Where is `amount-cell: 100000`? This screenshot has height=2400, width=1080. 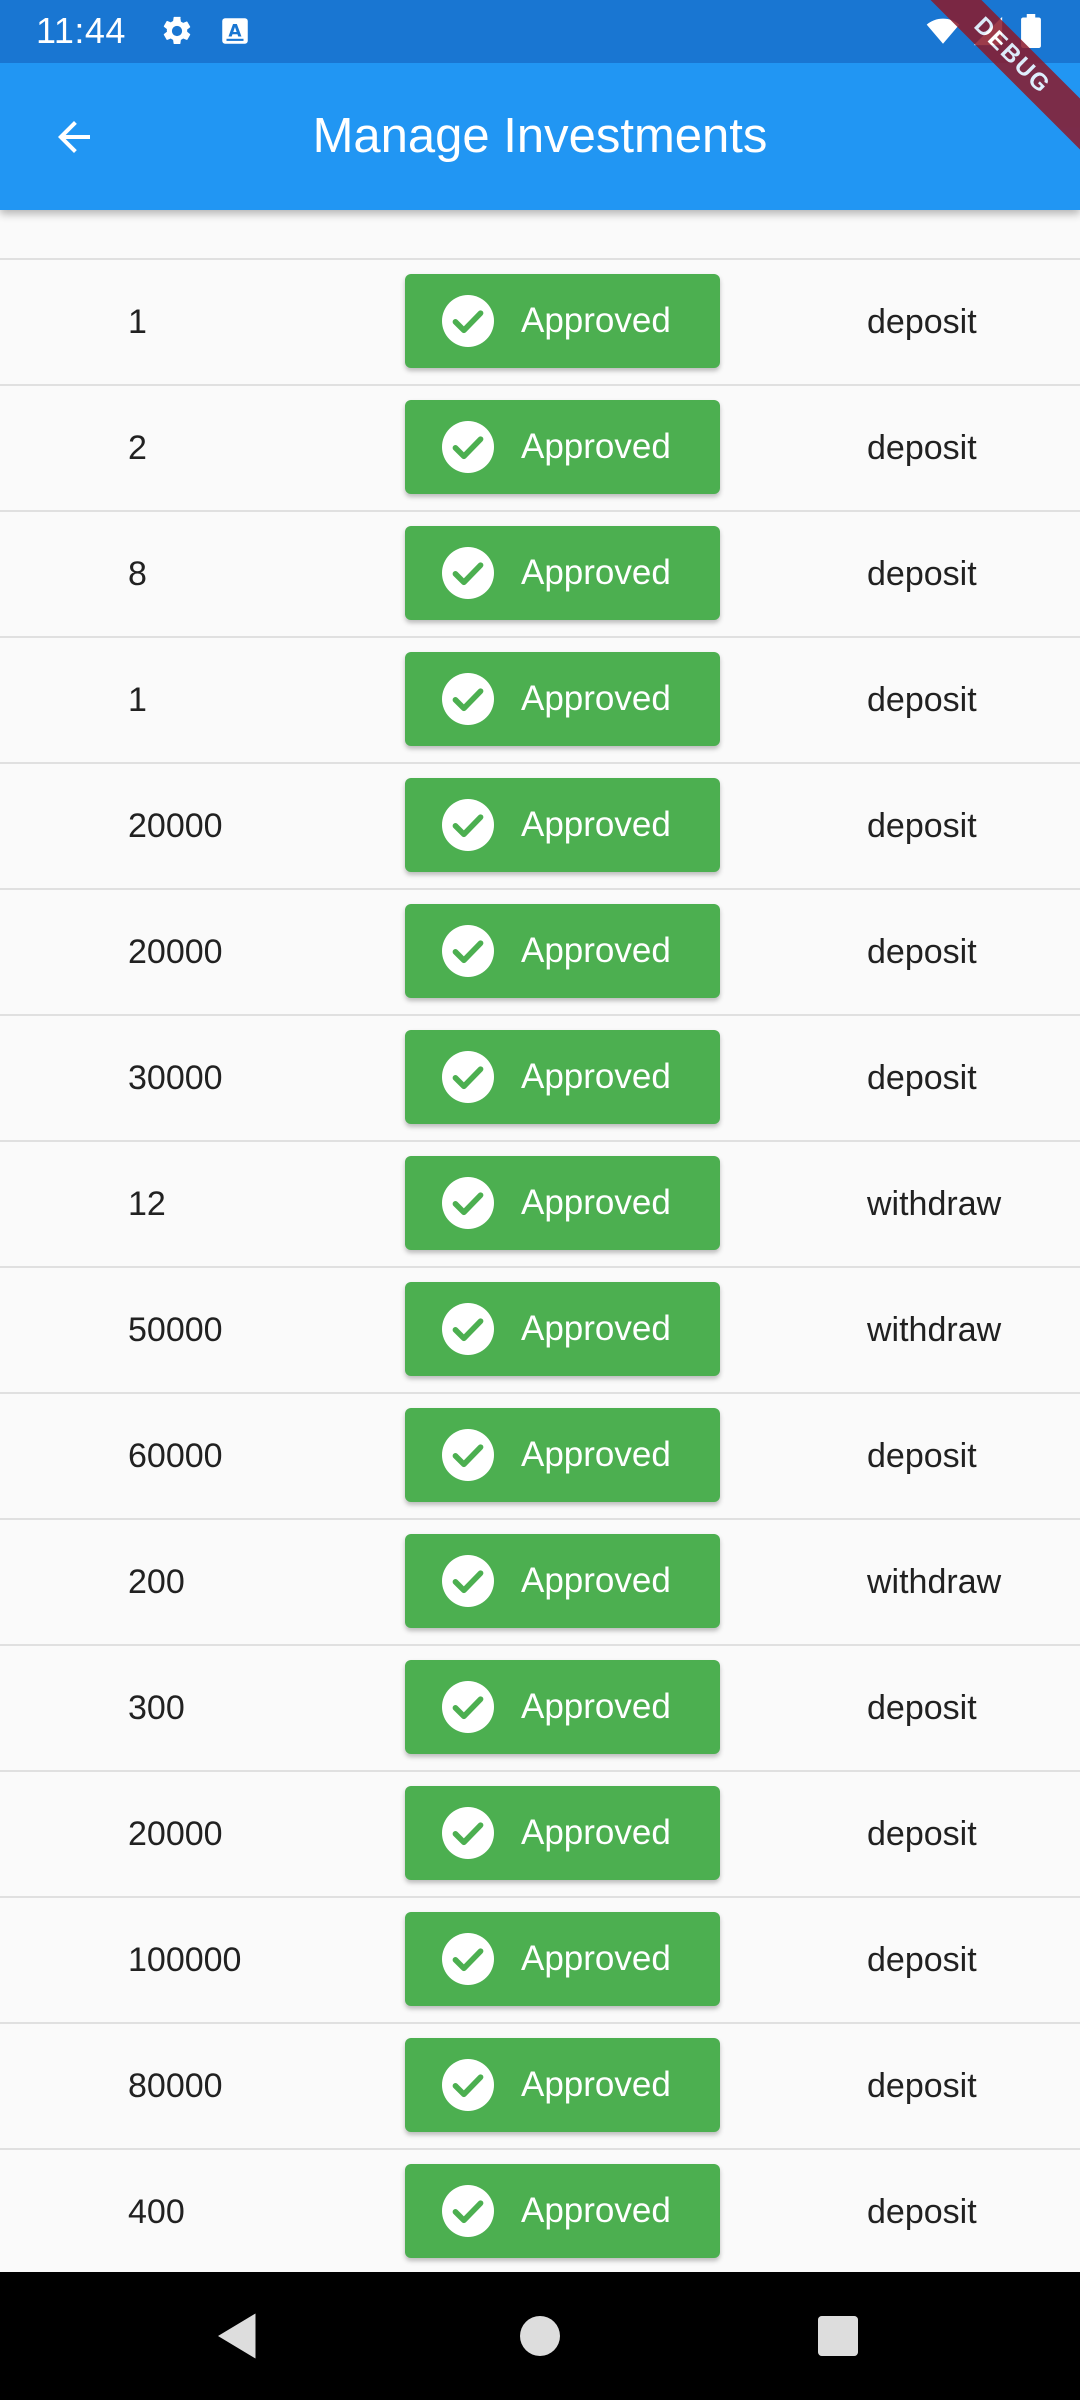 amount-cell: 100000 is located at coordinates (185, 1960).